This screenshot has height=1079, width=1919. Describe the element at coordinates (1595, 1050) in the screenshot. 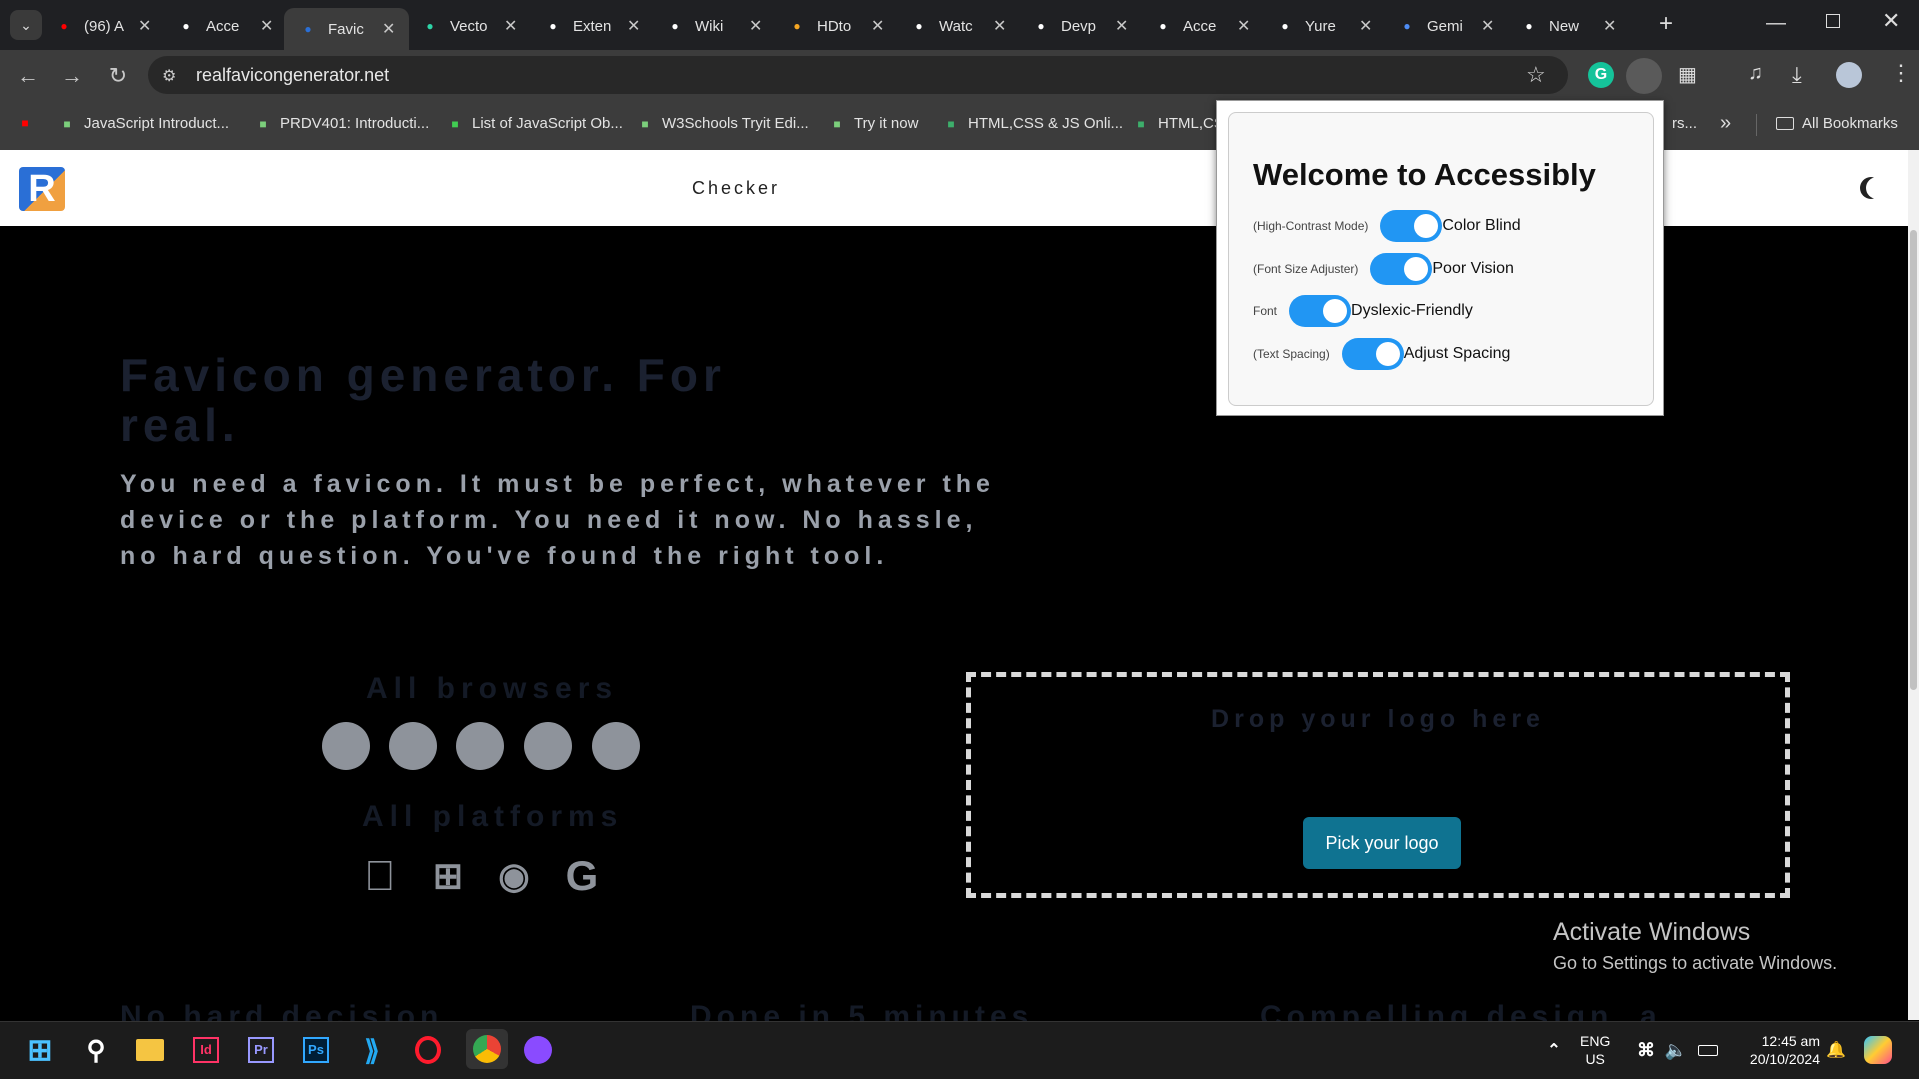

I see `language-indicator: ENG US` at that location.